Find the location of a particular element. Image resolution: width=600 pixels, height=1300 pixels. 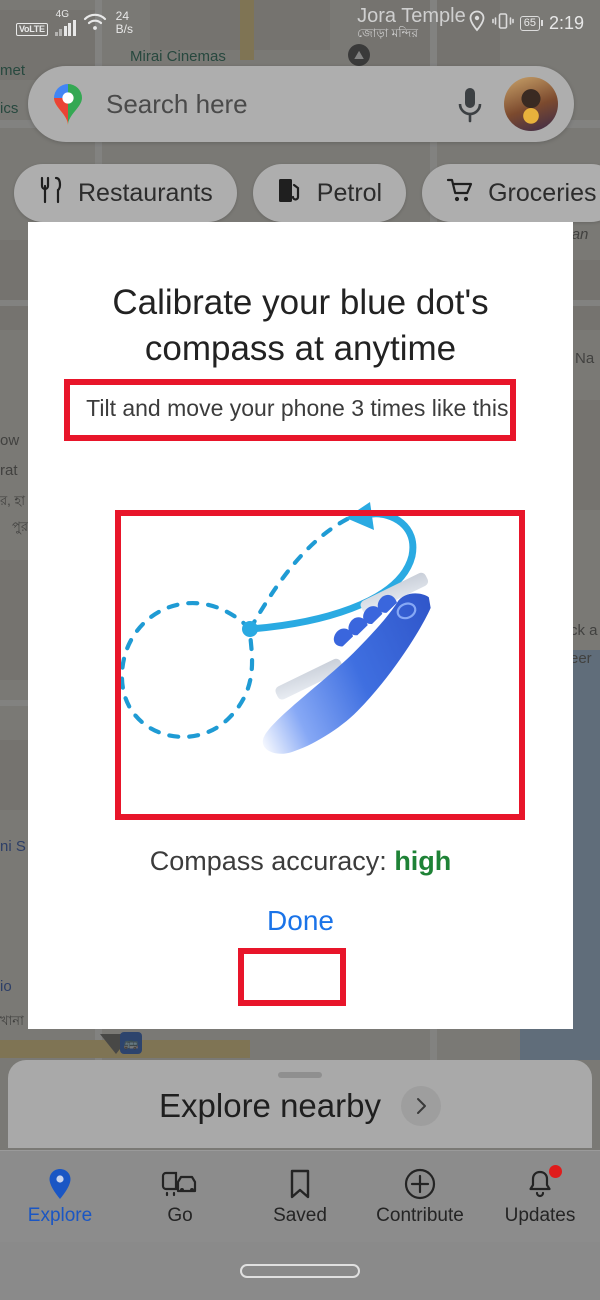

done-button: Done is located at coordinates (300, 921).